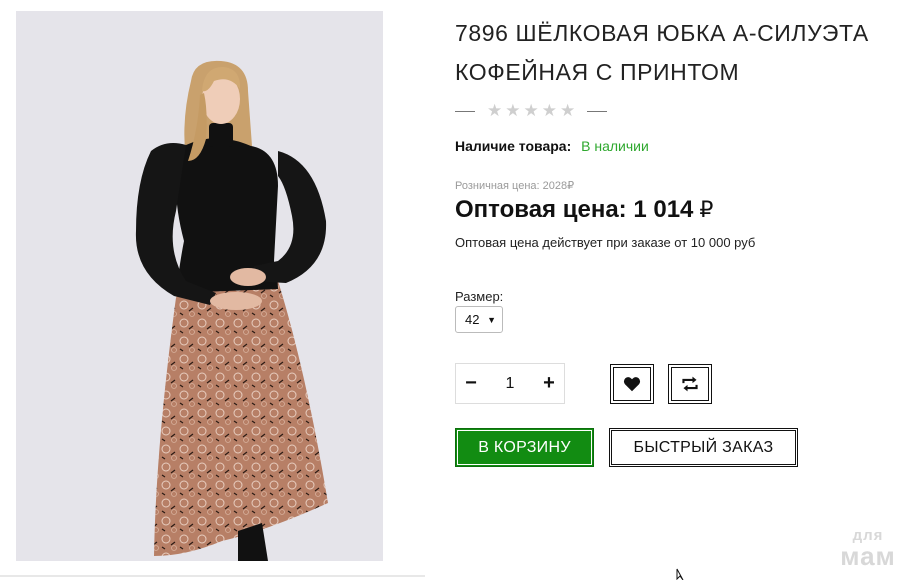  What do you see at coordinates (491, 319) in the screenshot?
I see `chevron-down-icon: ▼` at bounding box center [491, 319].